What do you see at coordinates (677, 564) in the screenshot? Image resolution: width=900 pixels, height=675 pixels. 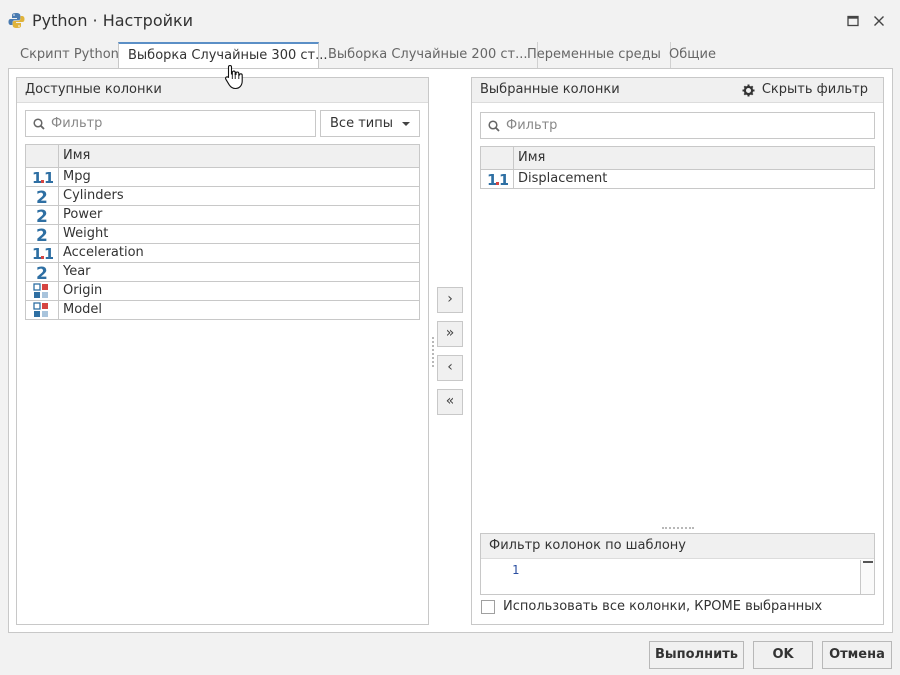 I see `pattern-filter-box: Фильтр колонок по шаблону 1` at bounding box center [677, 564].